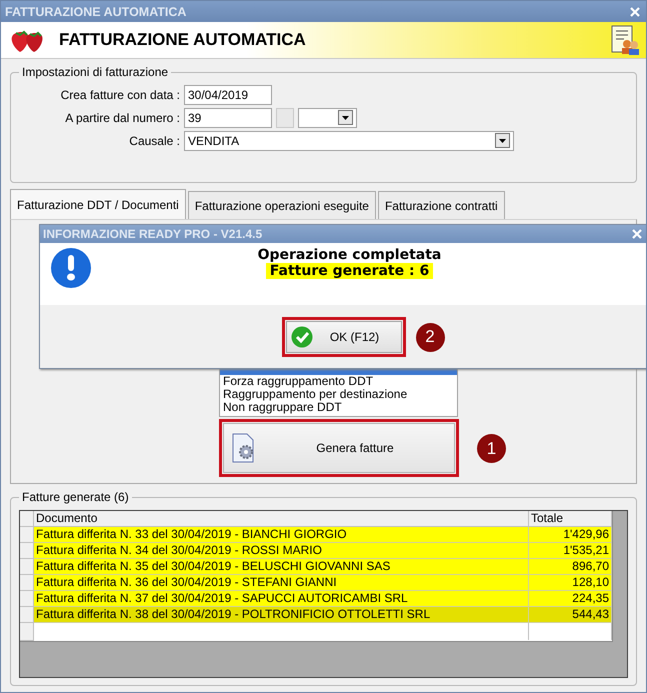 The image size is (647, 693). Describe the element at coordinates (228, 94) in the screenshot. I see `date-field: 30/04/2019` at that location.